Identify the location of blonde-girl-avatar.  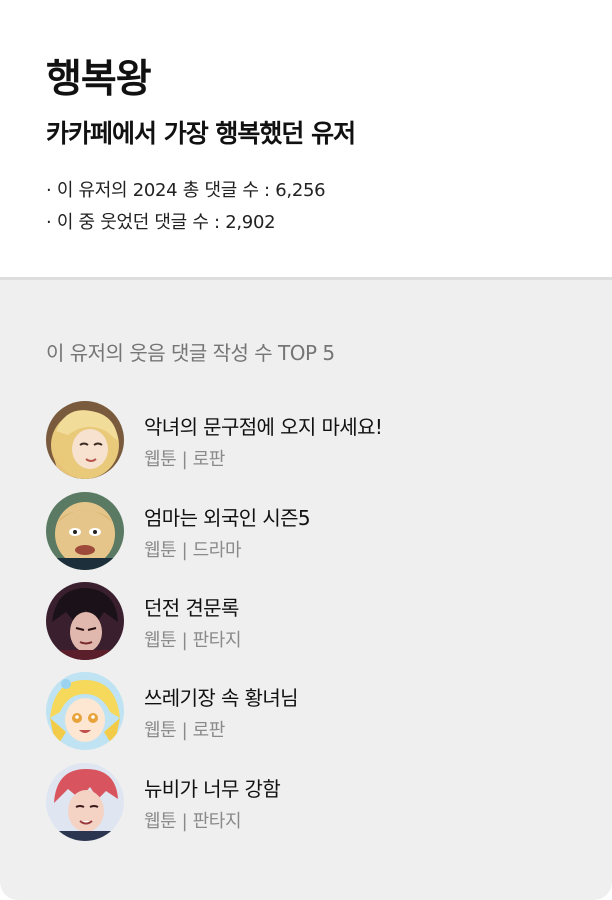
(85, 711).